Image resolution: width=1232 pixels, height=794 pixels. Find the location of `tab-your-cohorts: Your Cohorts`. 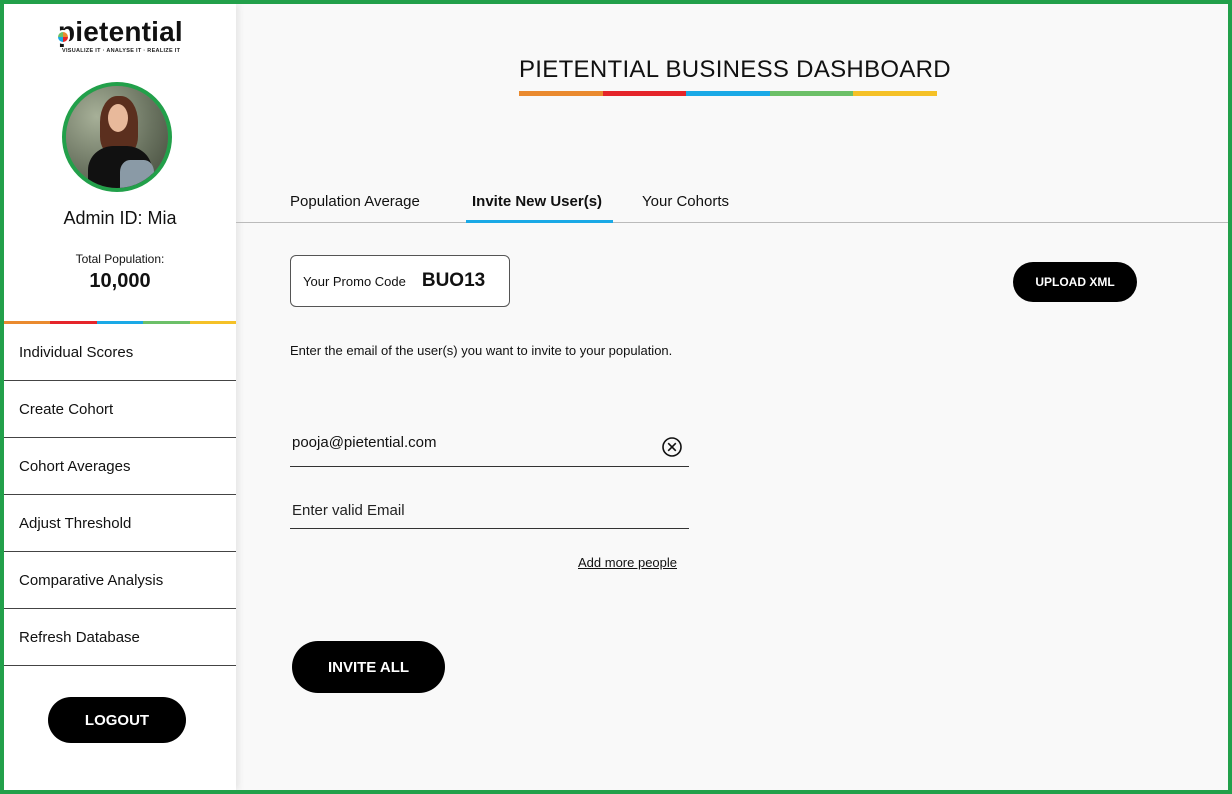

tab-your-cohorts: Your Cohorts is located at coordinates (685, 201).